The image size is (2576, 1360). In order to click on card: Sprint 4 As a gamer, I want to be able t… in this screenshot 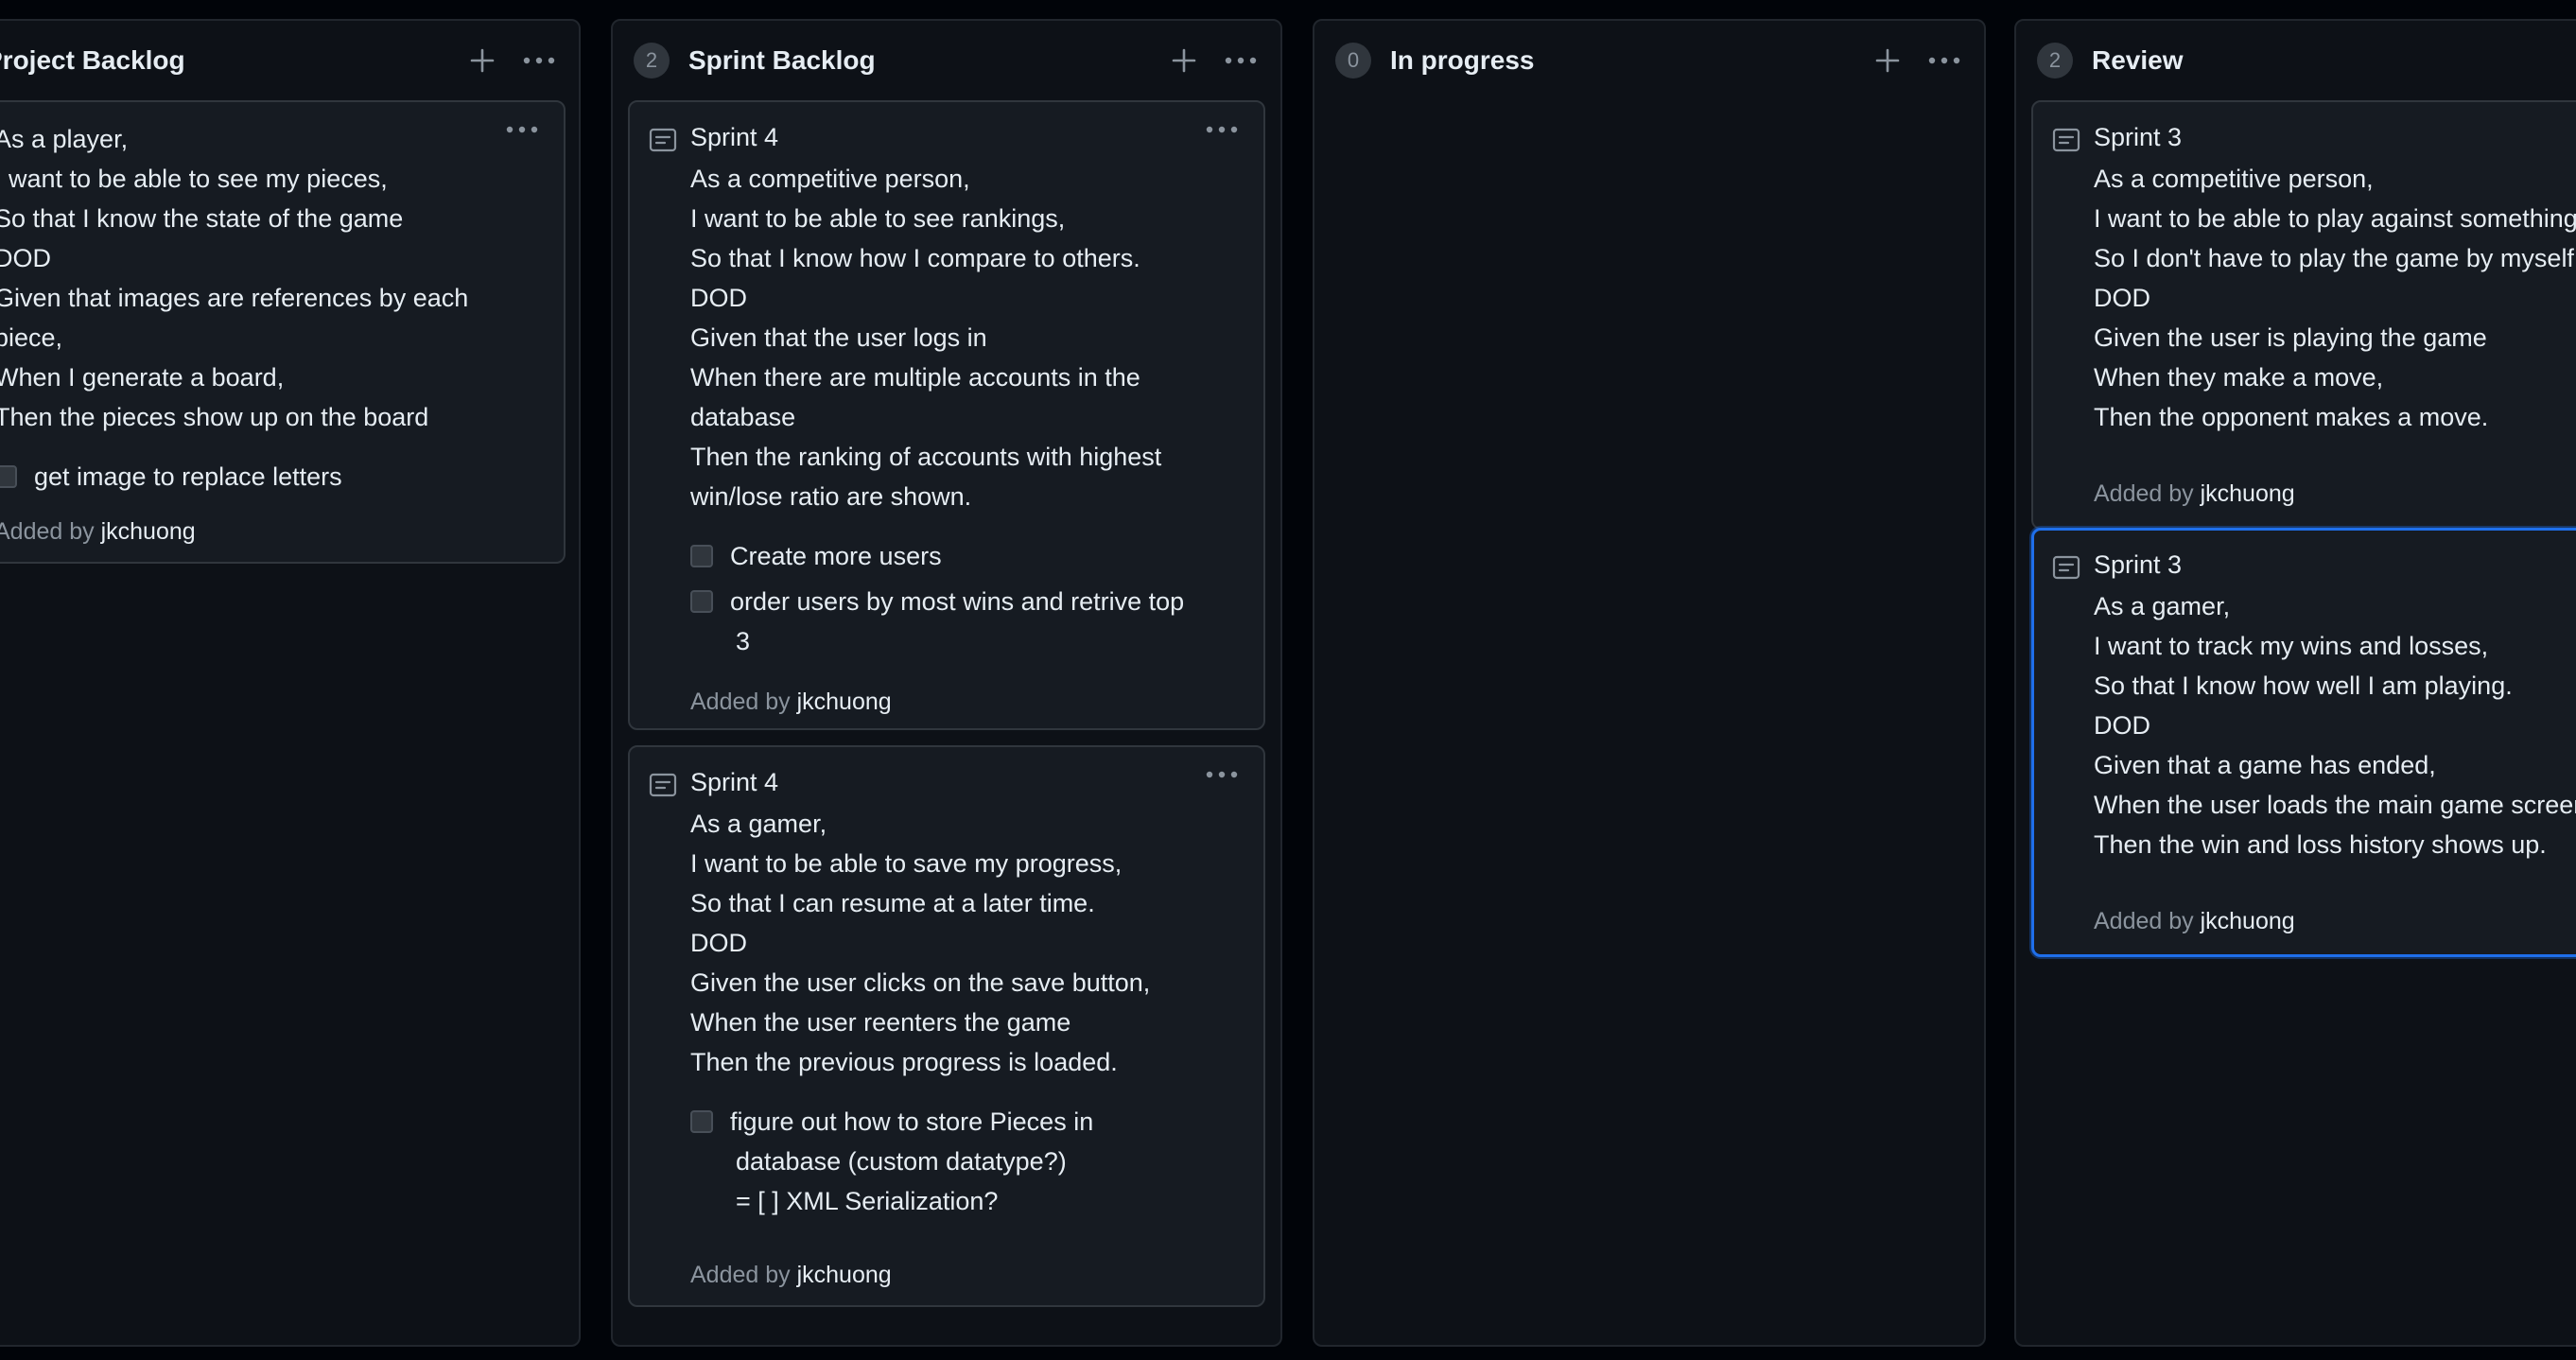, I will do `click(946, 1026)`.